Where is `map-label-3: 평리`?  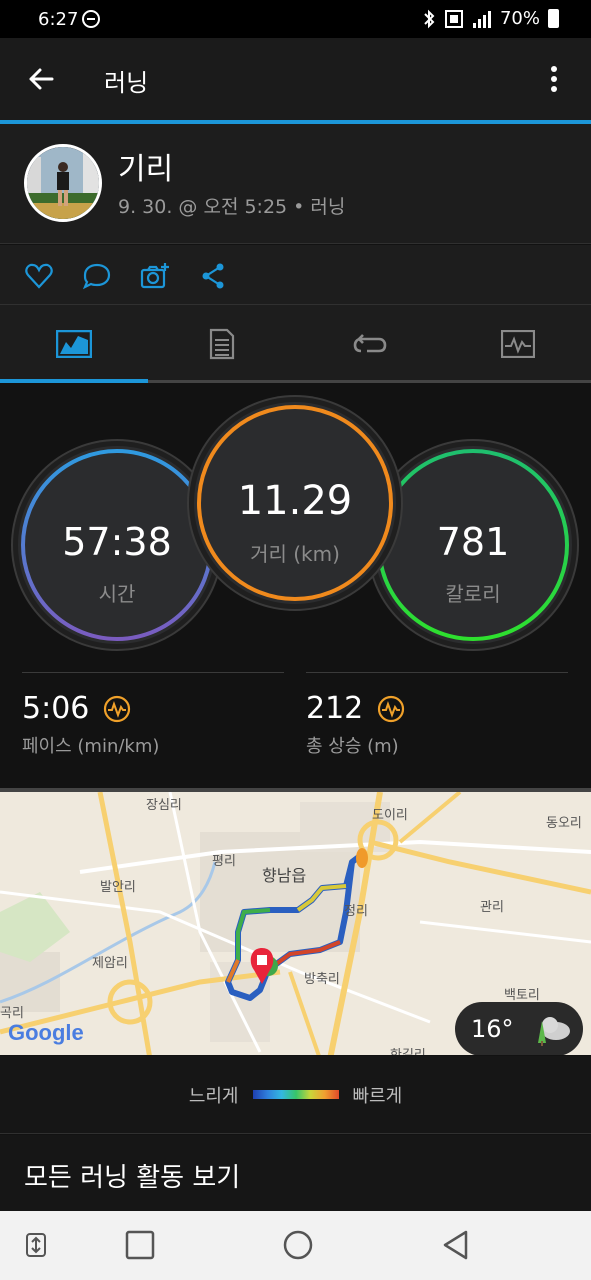 map-label-3: 평리 is located at coordinates (224, 861).